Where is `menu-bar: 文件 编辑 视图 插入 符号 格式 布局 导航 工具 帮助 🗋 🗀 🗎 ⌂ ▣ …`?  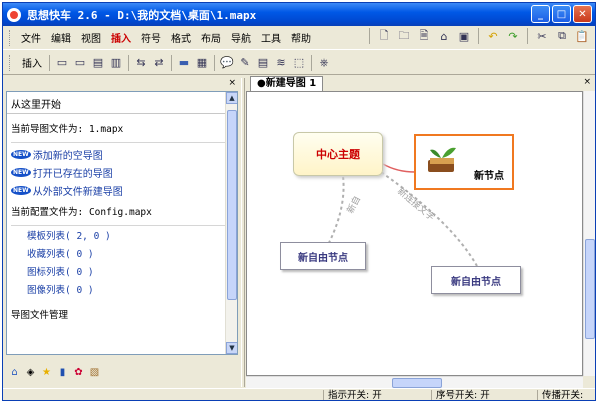 menu-bar: 文件 编辑 视图 插入 符号 格式 布局 导航 工具 帮助 🗋 🗀 🗎 ⌂ ▣ … is located at coordinates (299, 38).